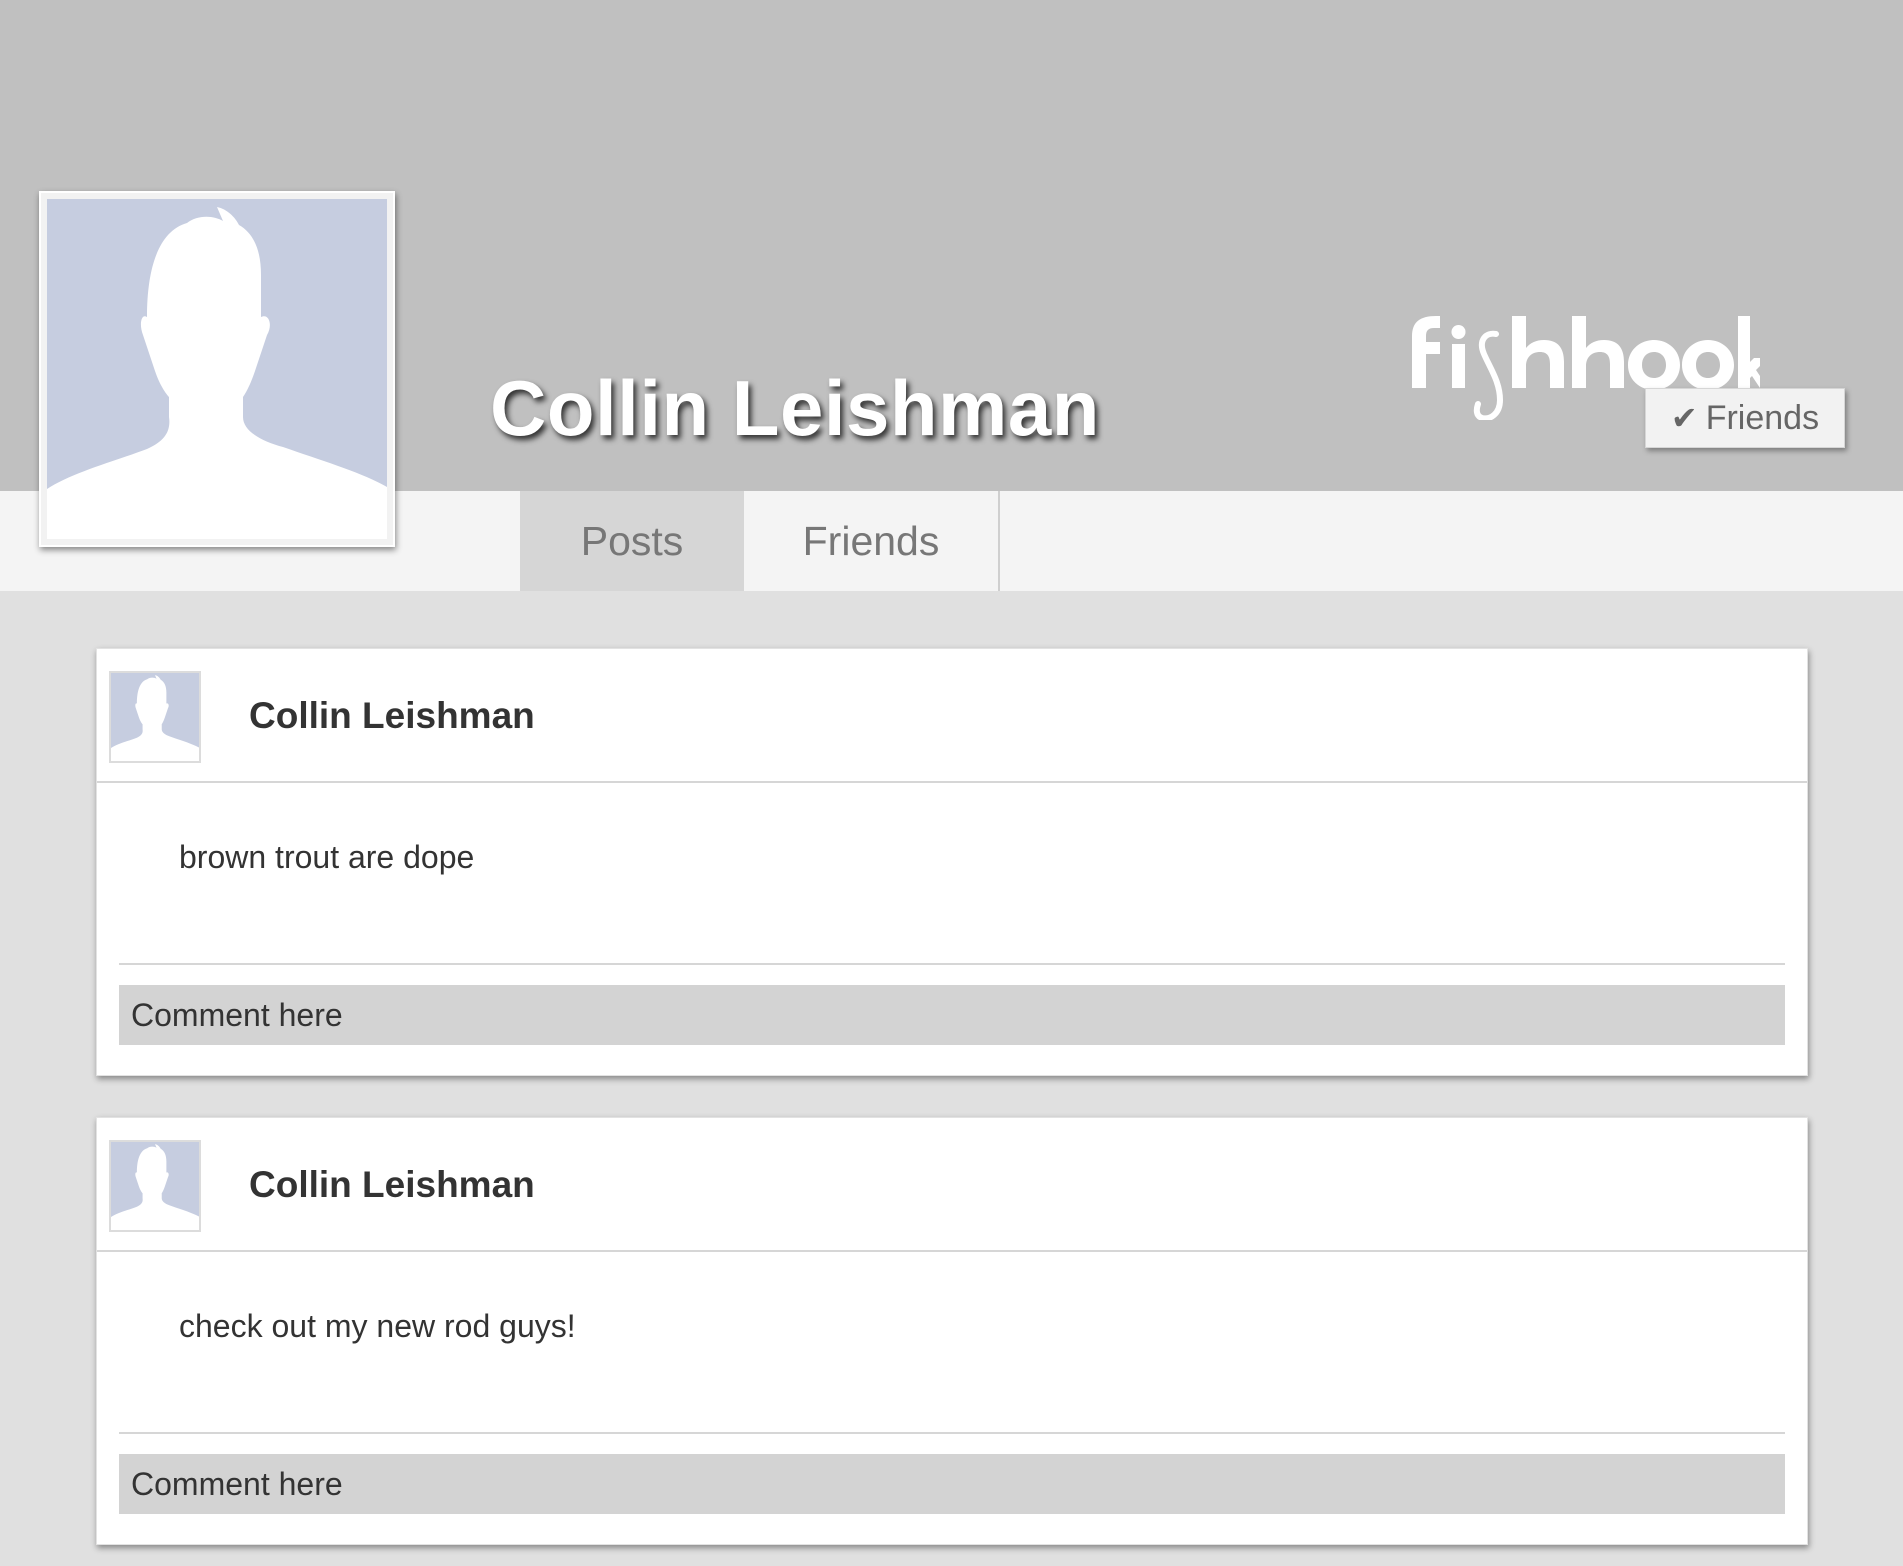 The image size is (1903, 1566). I want to click on post-text: brown trout are dope, so click(327, 857).